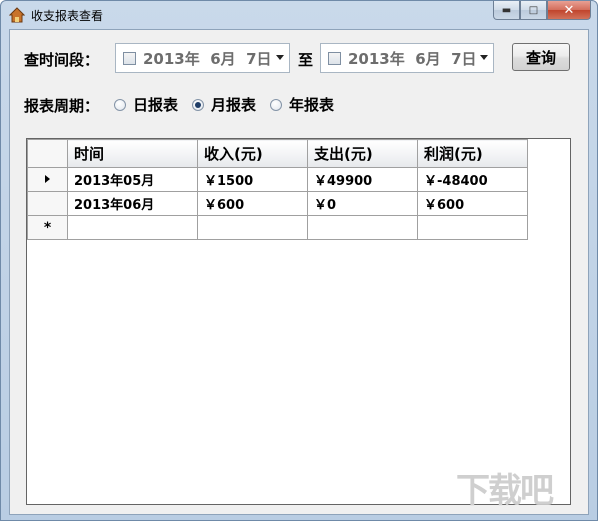 This screenshot has width=598, height=521. Describe the element at coordinates (362, 203) in the screenshot. I see `cell-expense: ￥0` at that location.